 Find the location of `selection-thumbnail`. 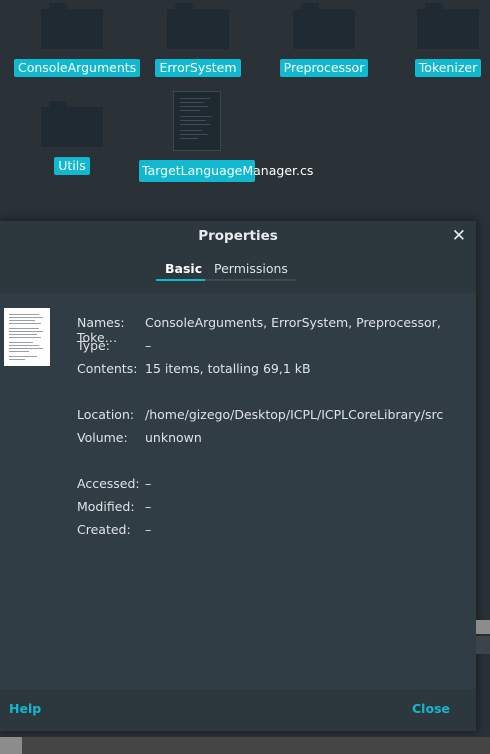

selection-thumbnail is located at coordinates (27, 337).